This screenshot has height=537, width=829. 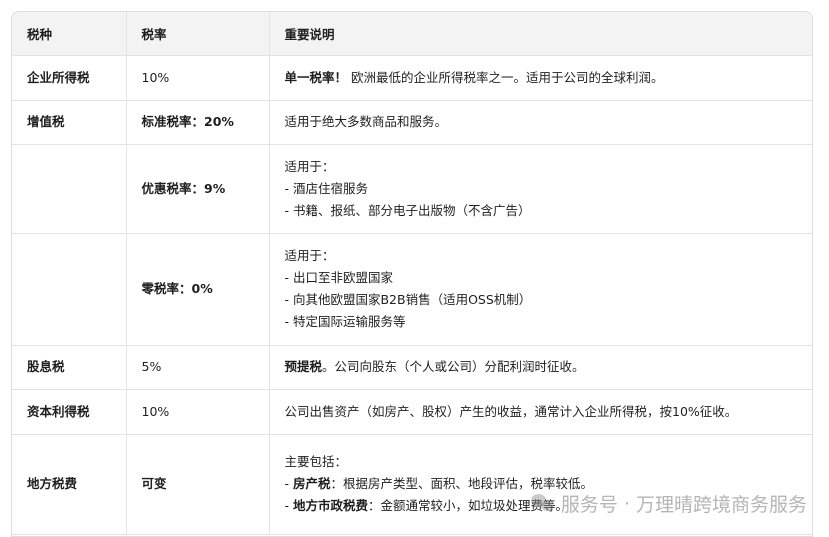 What do you see at coordinates (69, 484) in the screenshot?
I see `tax-type-cell: 地方税费` at bounding box center [69, 484].